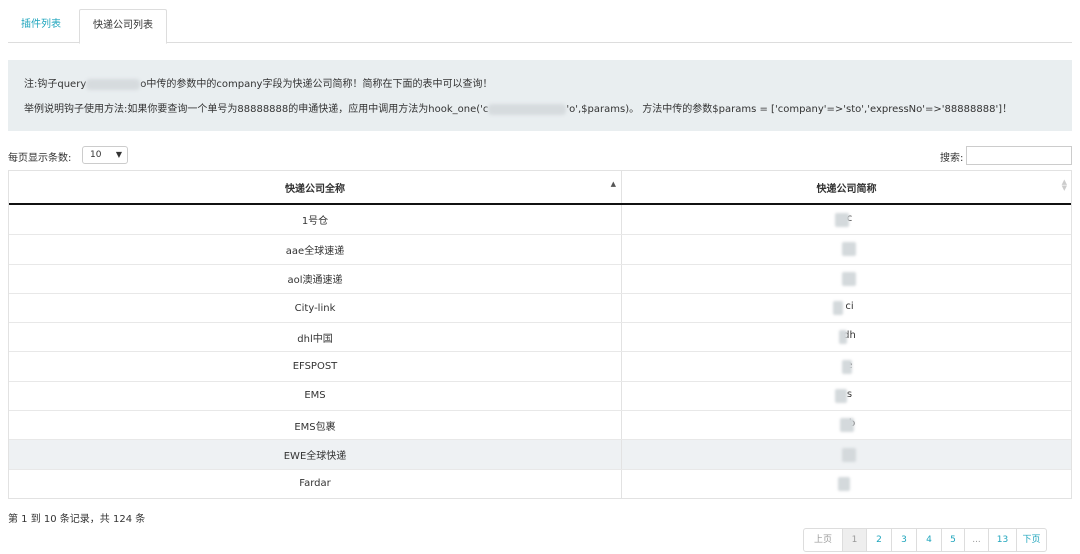  I want to click on table-row: EMS s, so click(540, 395).